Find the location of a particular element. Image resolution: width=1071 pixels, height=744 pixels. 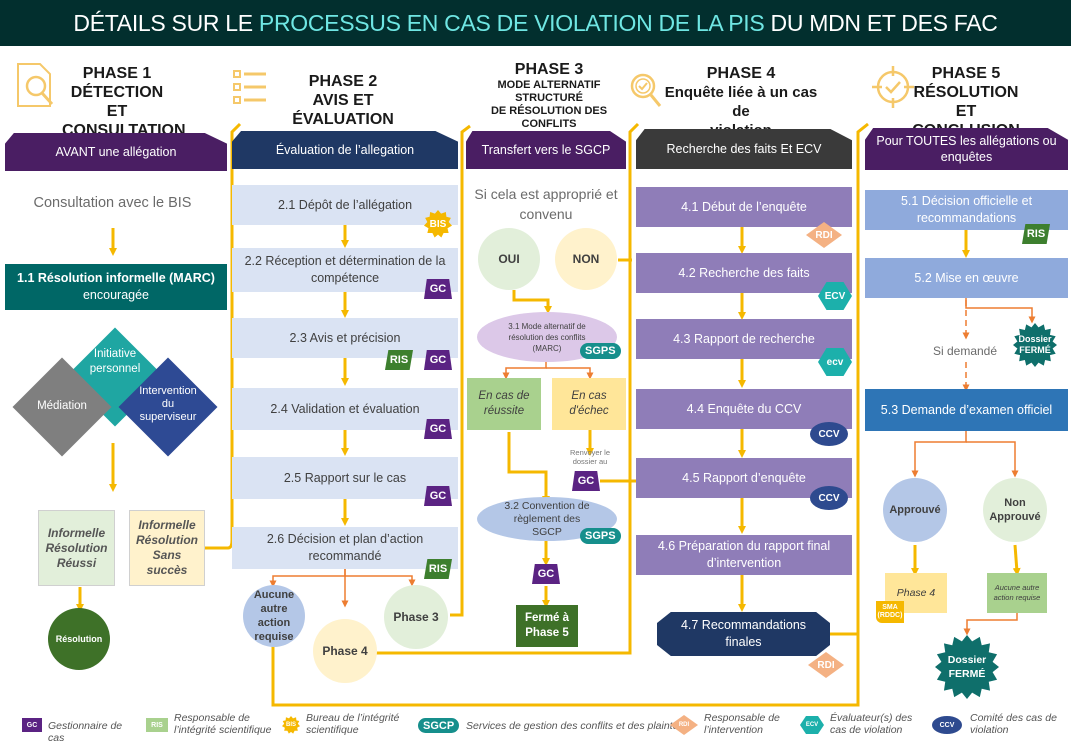

phase3-name-2: DE RÉSOLUTION DES CONFLITS is located at coordinates (549, 117).